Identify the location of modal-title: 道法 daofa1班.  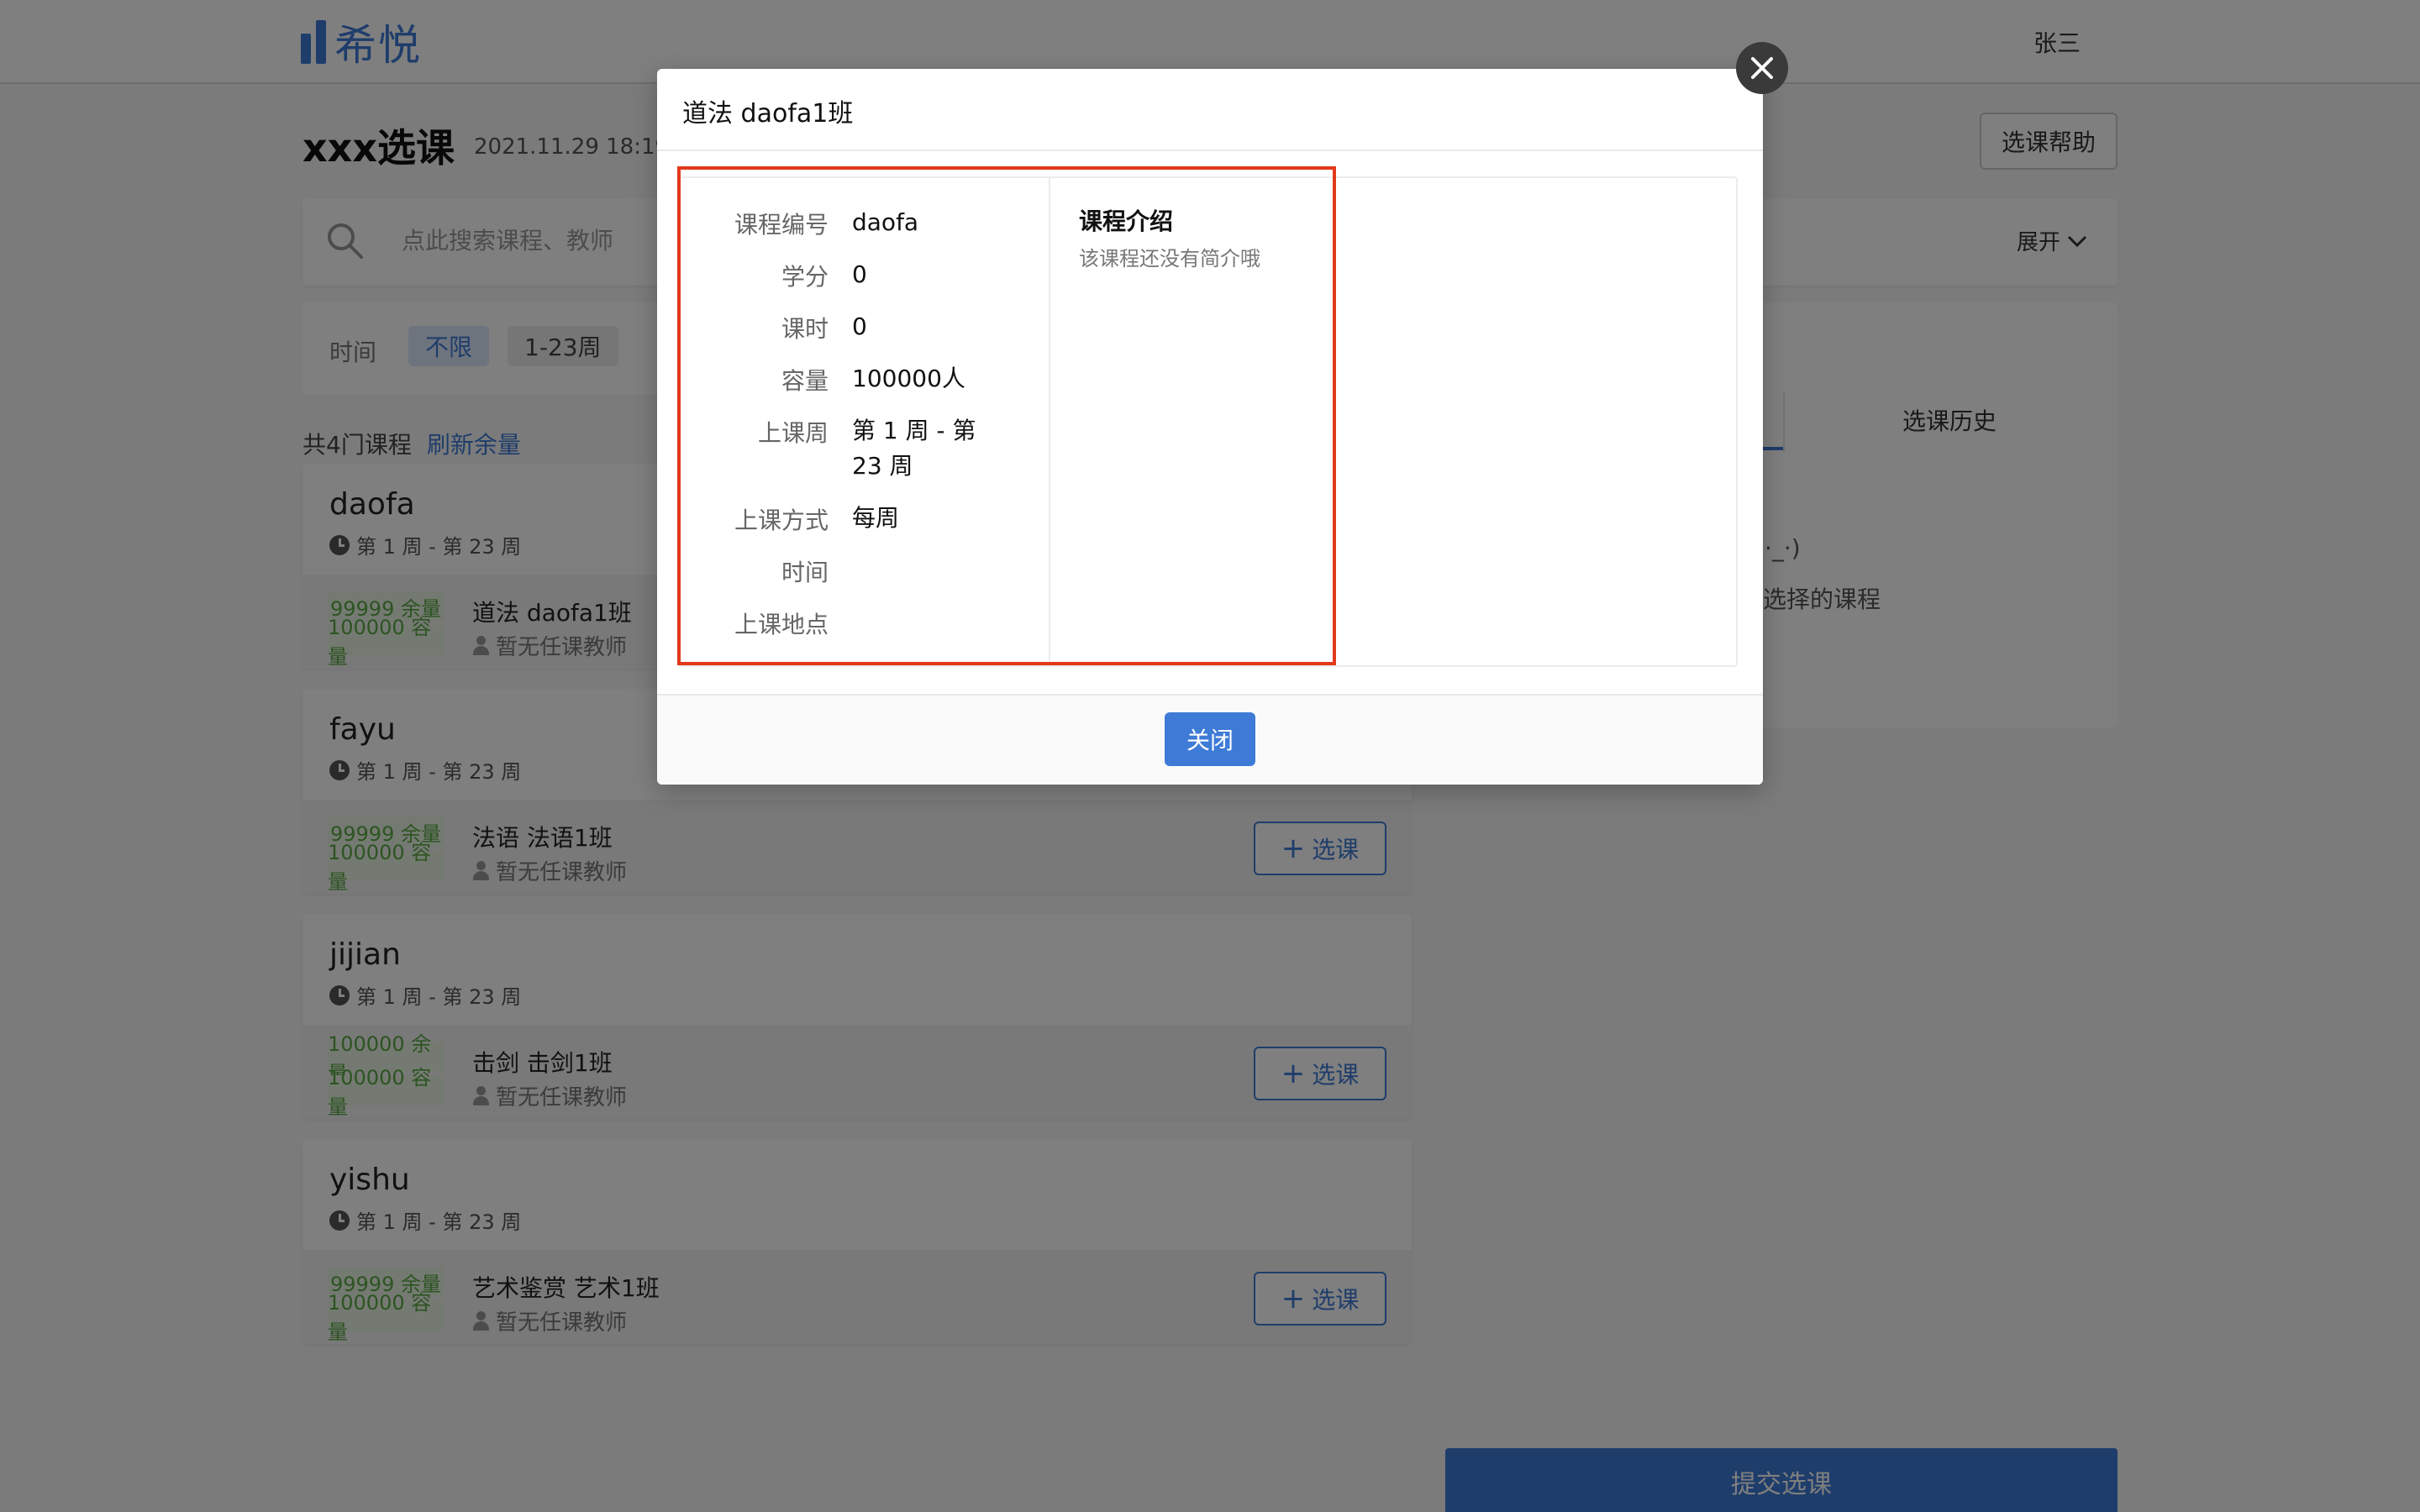
(768, 114).